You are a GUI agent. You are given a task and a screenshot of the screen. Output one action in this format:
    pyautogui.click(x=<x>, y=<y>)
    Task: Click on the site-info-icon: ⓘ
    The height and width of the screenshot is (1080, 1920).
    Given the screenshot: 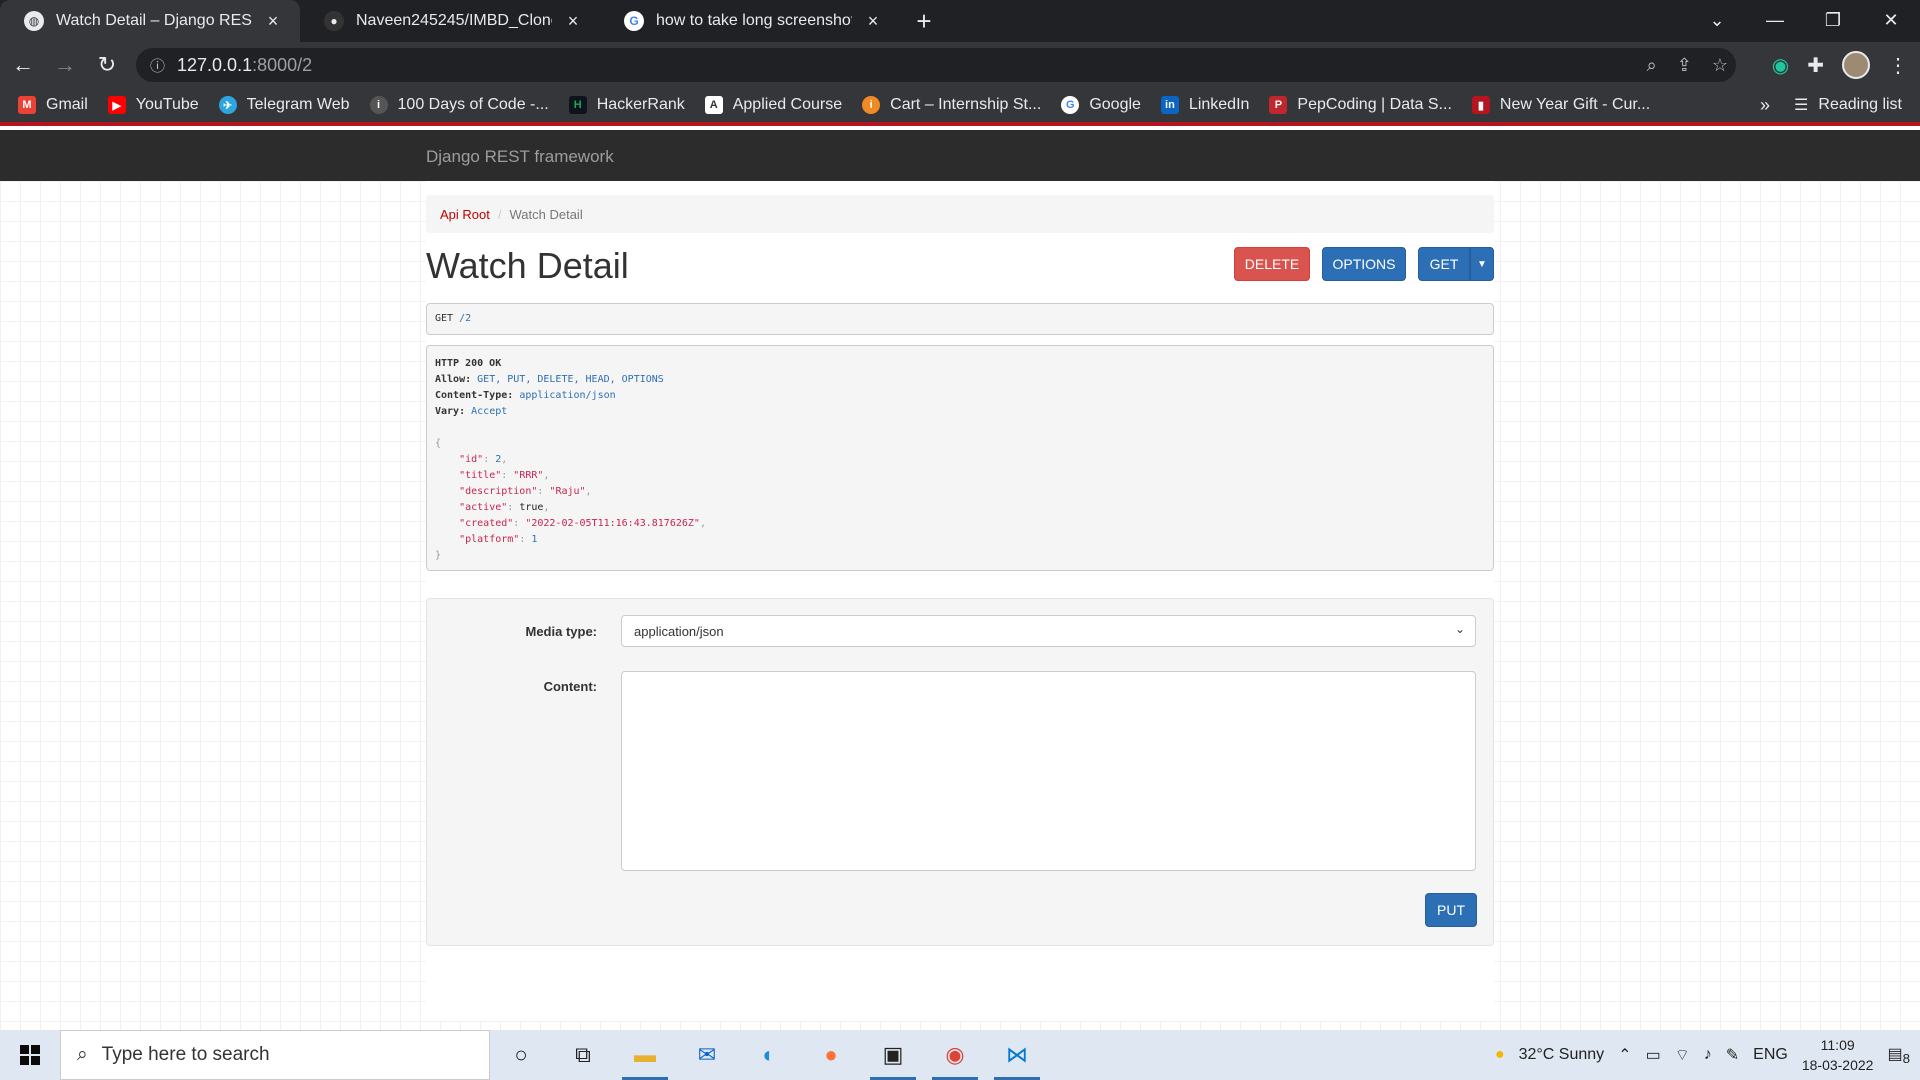 What is the action you would take?
    pyautogui.click(x=157, y=65)
    